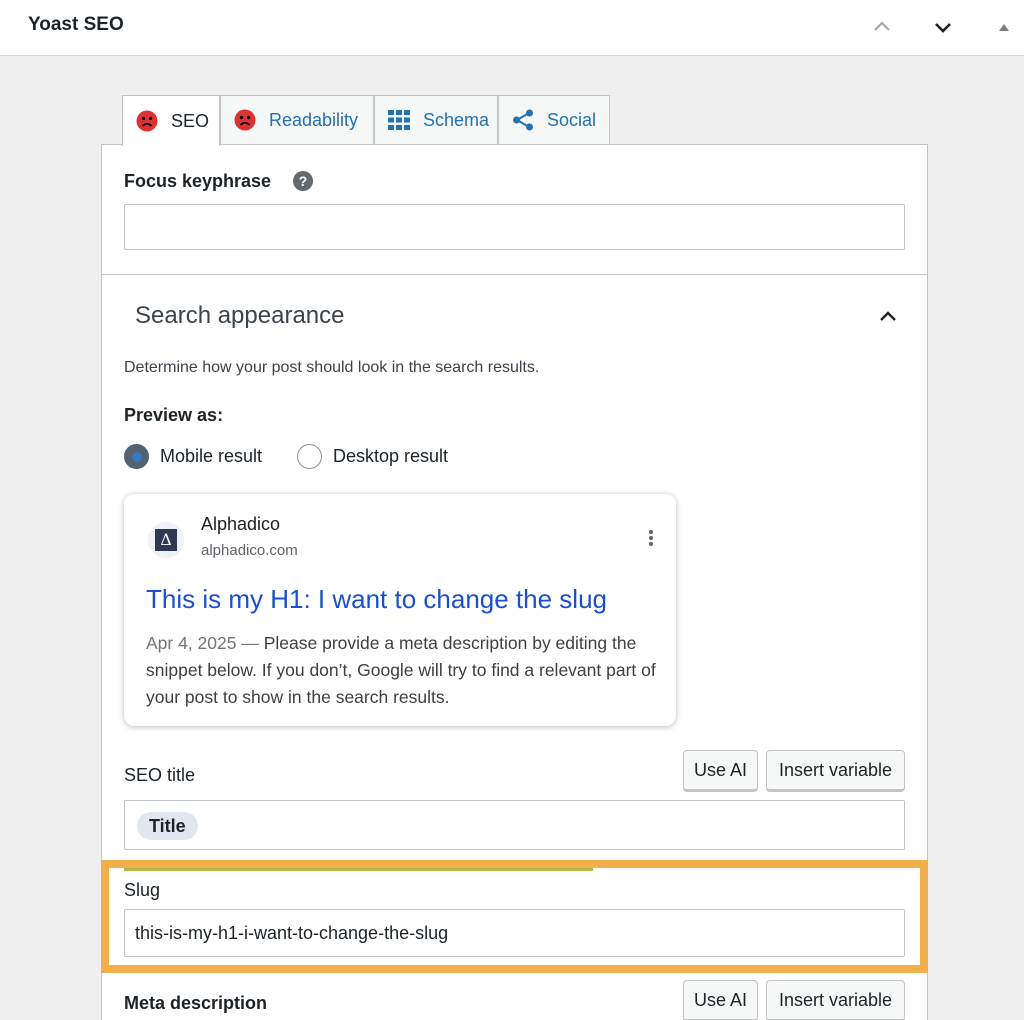 The height and width of the screenshot is (1020, 1024). Describe the element at coordinates (191, 643) in the screenshot. I see `snippet-date: Apr 4, 2025` at that location.